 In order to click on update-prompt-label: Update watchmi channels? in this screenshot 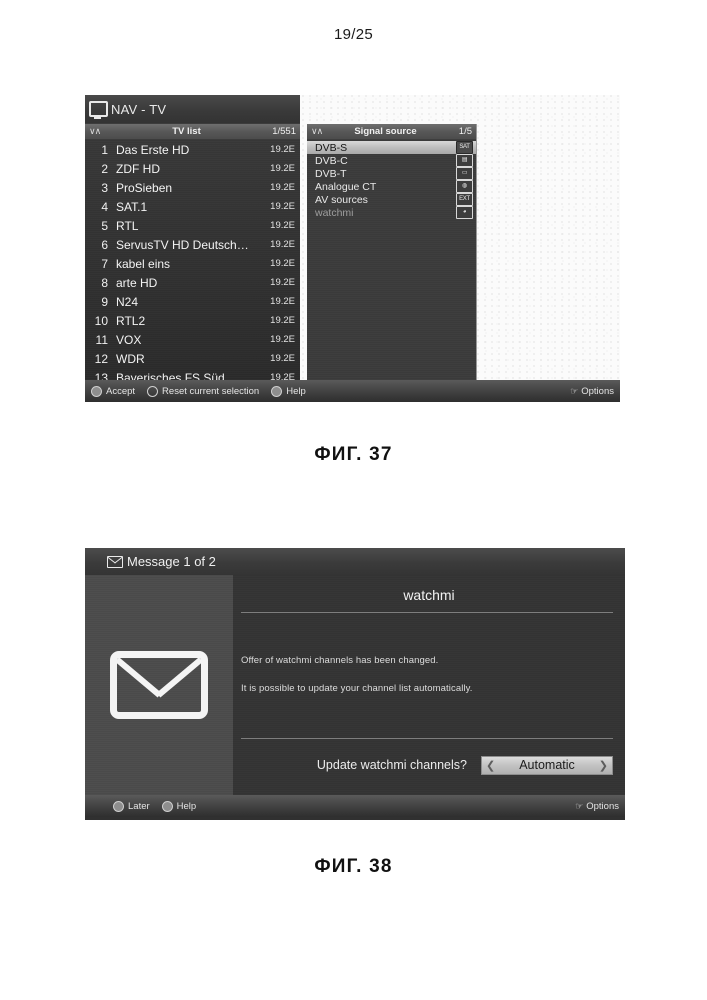, I will do `click(391, 765)`.